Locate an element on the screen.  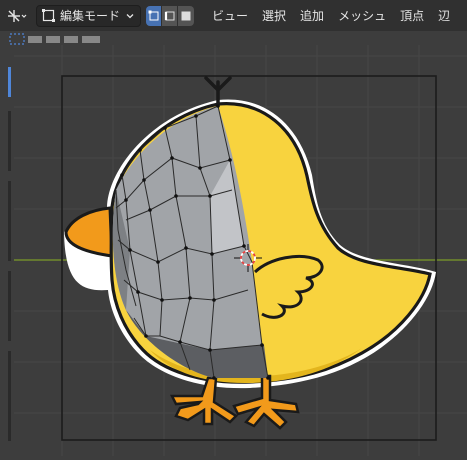
transform-pivot-dropdown is located at coordinates (17, 16).